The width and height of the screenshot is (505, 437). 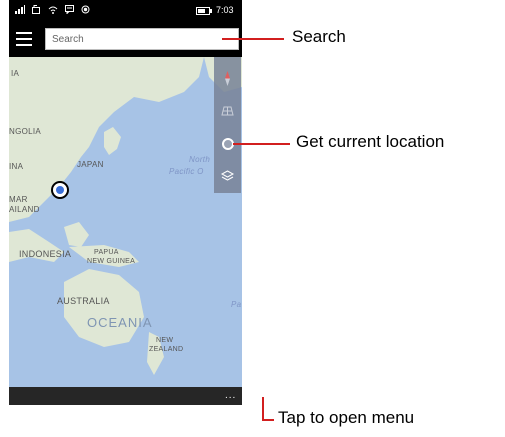 What do you see at coordinates (166, 349) in the screenshot?
I see `map-label-nz-zealand: ZEALAND` at bounding box center [166, 349].